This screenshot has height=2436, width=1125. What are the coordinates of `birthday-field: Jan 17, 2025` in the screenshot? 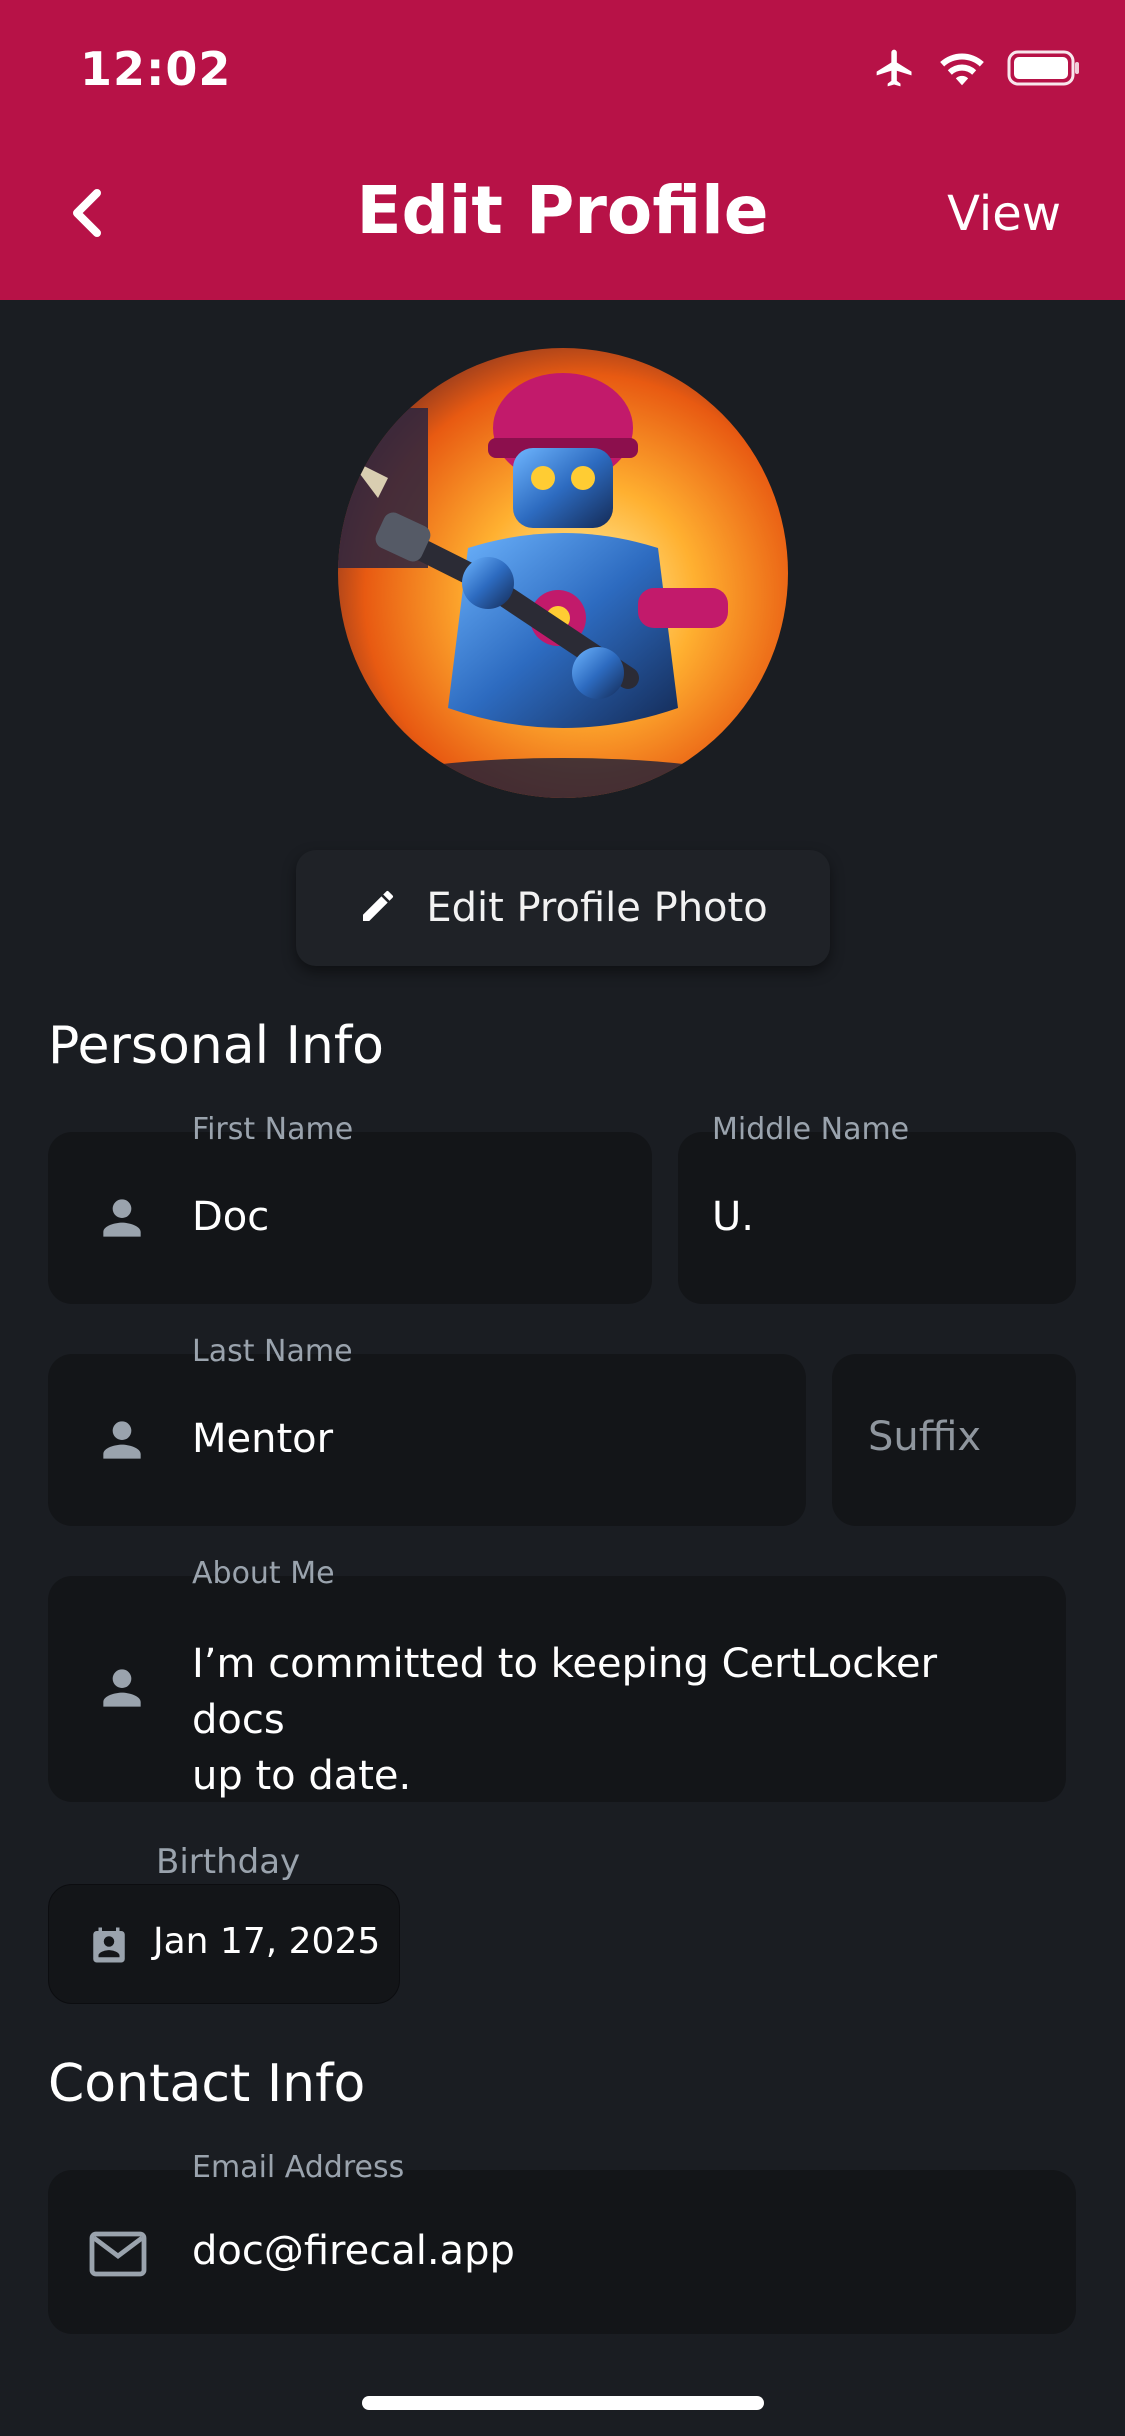 It's located at (224, 1944).